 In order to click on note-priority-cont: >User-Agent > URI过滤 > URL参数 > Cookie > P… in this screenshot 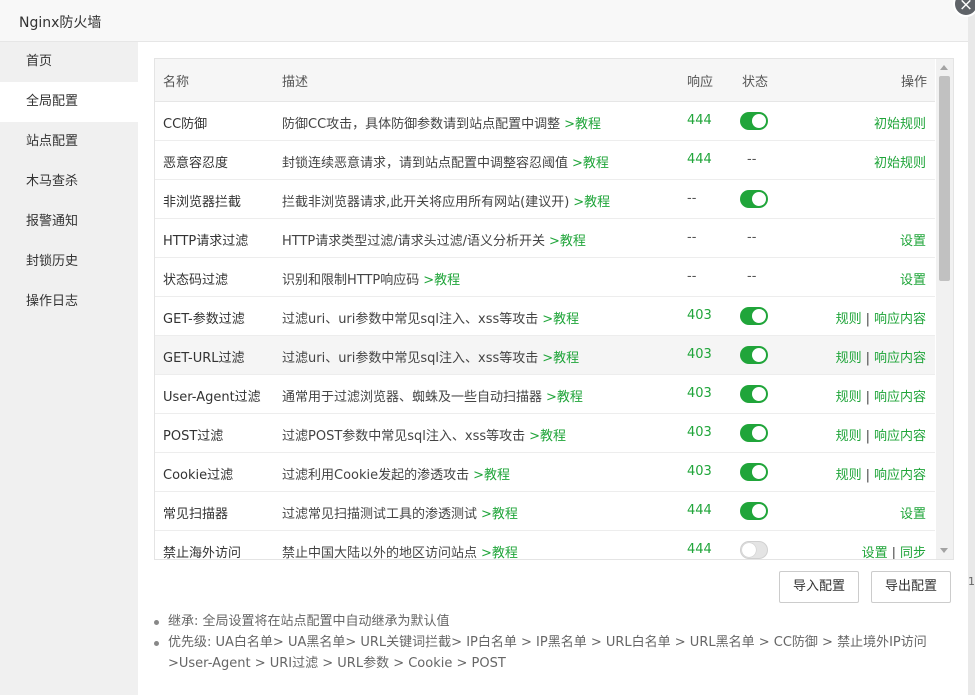, I will do `click(337, 663)`.